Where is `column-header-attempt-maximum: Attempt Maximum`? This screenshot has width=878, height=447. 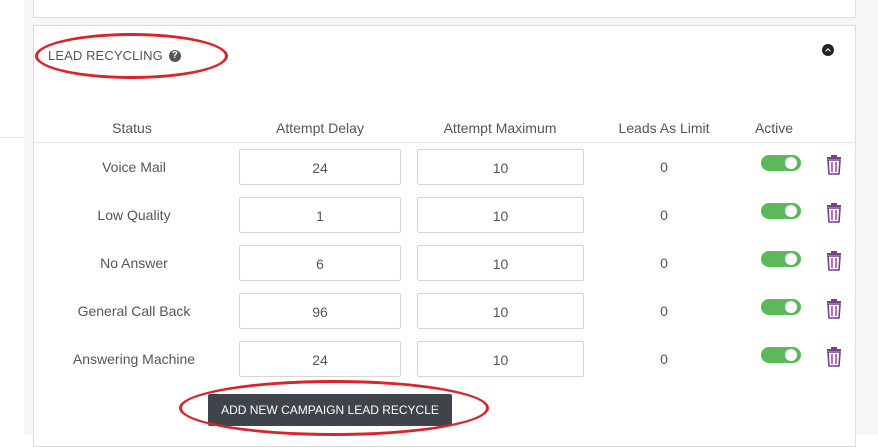
column-header-attempt-maximum: Attempt Maximum is located at coordinates (500, 128).